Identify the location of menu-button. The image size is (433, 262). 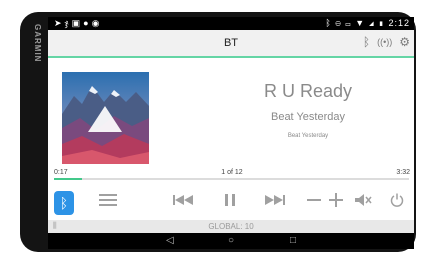
(108, 200).